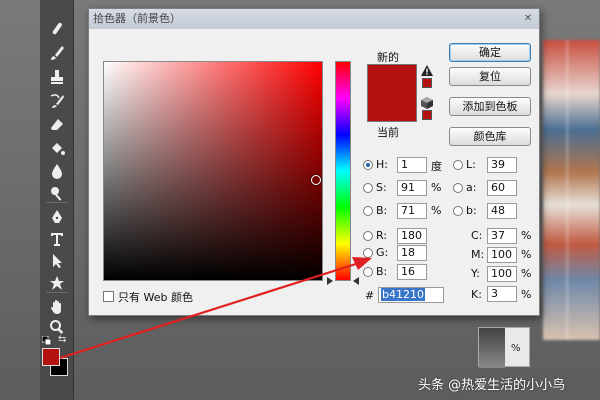 This screenshot has height=400, width=600. I want to click on radio-hue, so click(368, 165).